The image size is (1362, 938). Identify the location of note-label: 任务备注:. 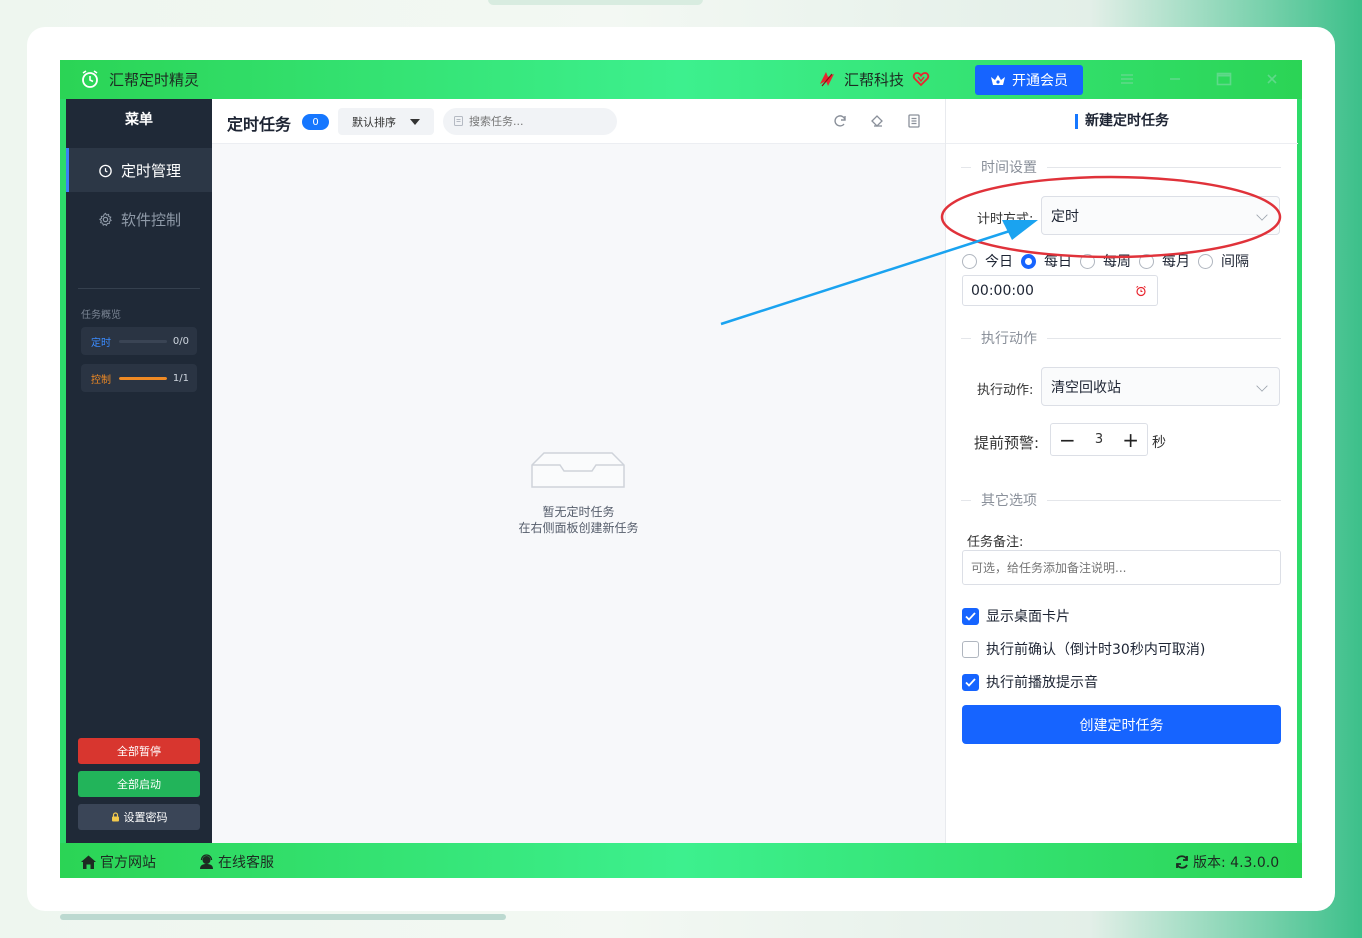
(995, 542).